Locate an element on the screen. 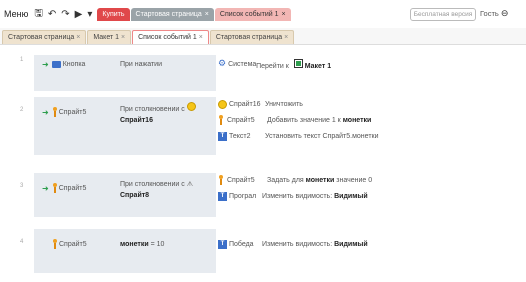  layout-icon is located at coordinates (298, 63).